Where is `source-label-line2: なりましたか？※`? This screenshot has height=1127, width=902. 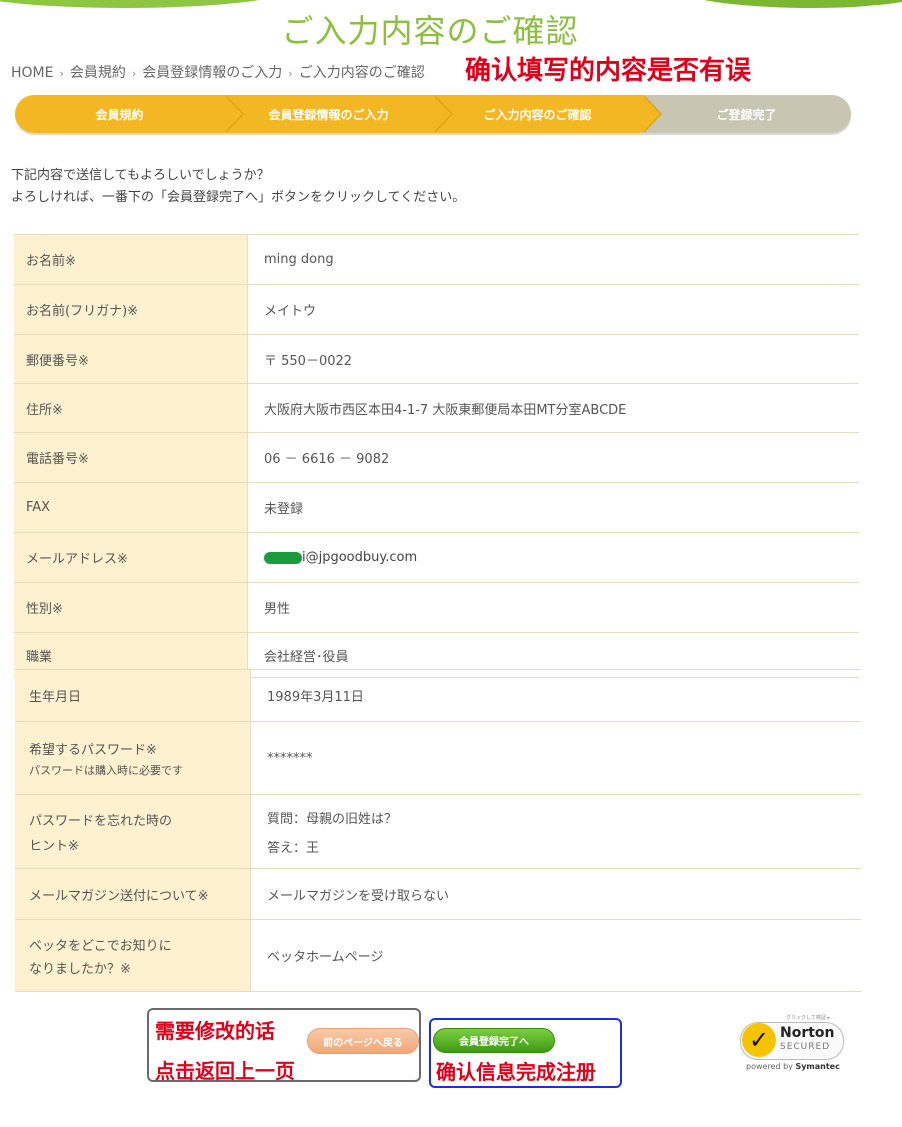 source-label-line2: なりましたか？※ is located at coordinates (80, 969).